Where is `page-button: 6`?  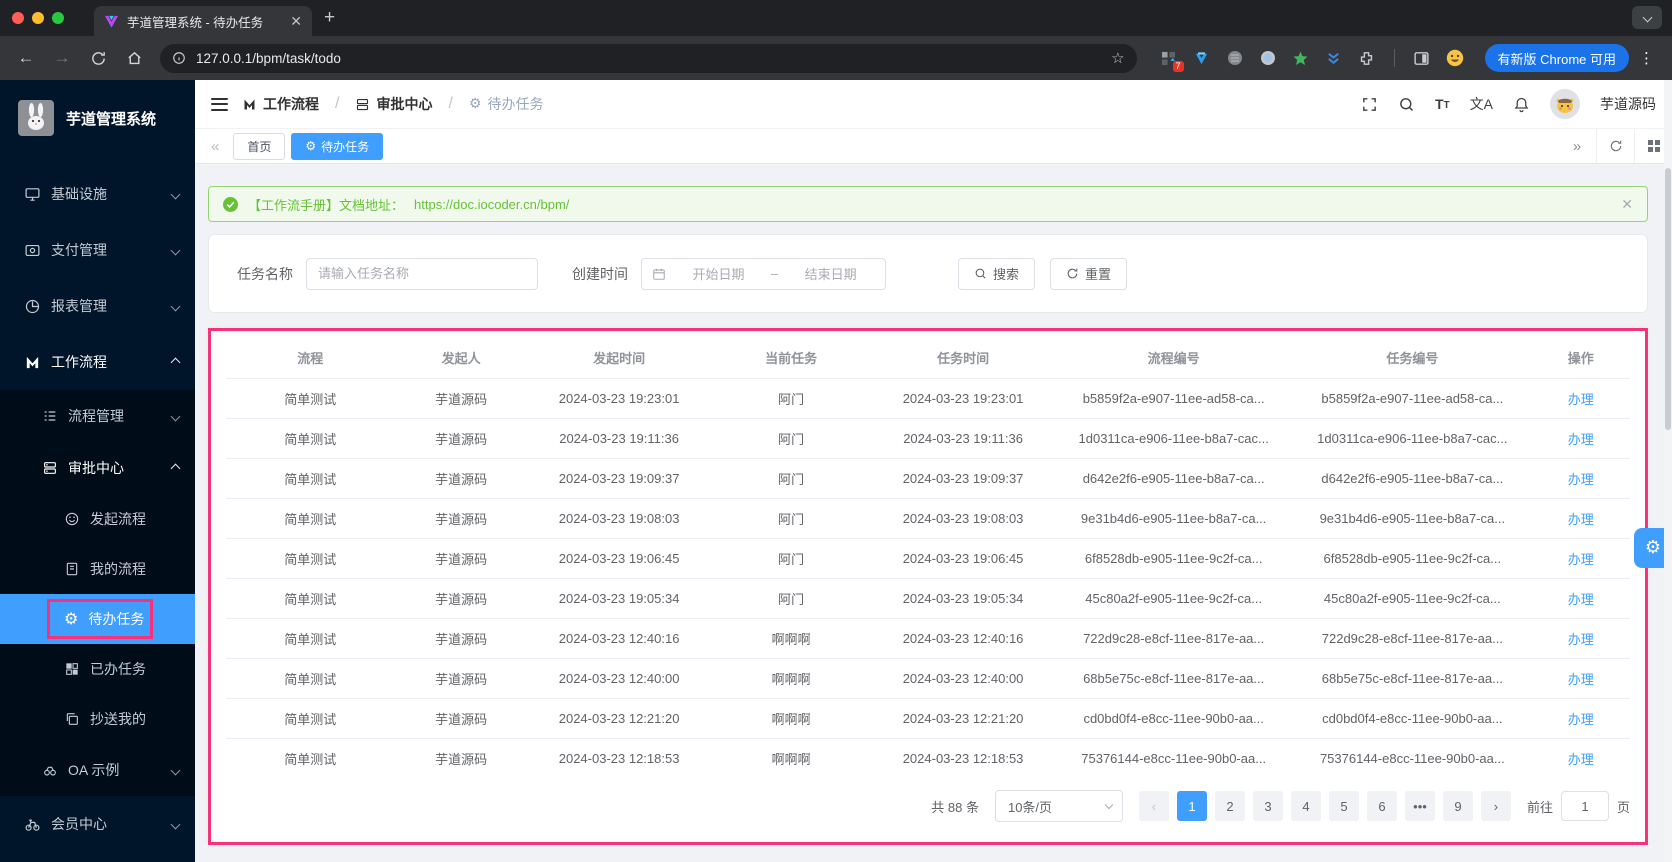
page-button: 6 is located at coordinates (1381, 806).